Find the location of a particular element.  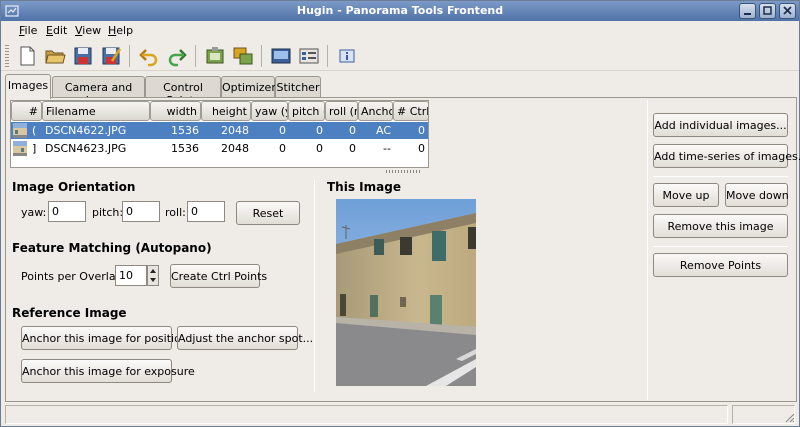

cell-yaw: 0 is located at coordinates (282, 148).